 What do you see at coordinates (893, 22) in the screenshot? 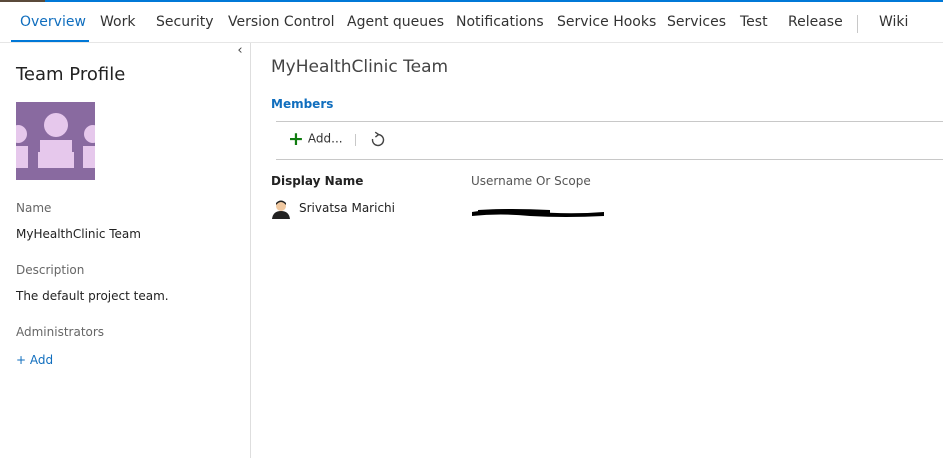
I see `tab-wiki: Wiki` at bounding box center [893, 22].